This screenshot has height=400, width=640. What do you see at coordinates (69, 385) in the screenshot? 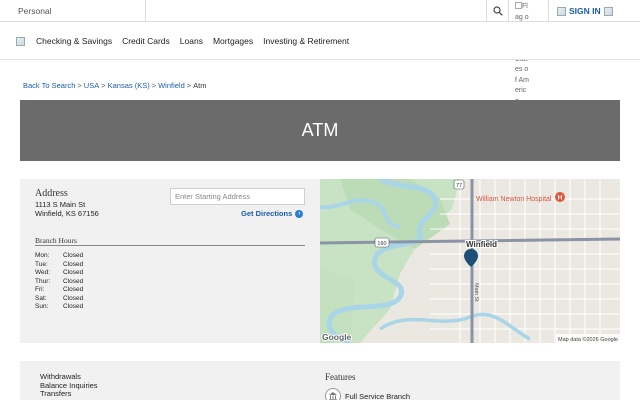
I see `services-list: Withdrawals Balance Inquiries Transfers` at bounding box center [69, 385].